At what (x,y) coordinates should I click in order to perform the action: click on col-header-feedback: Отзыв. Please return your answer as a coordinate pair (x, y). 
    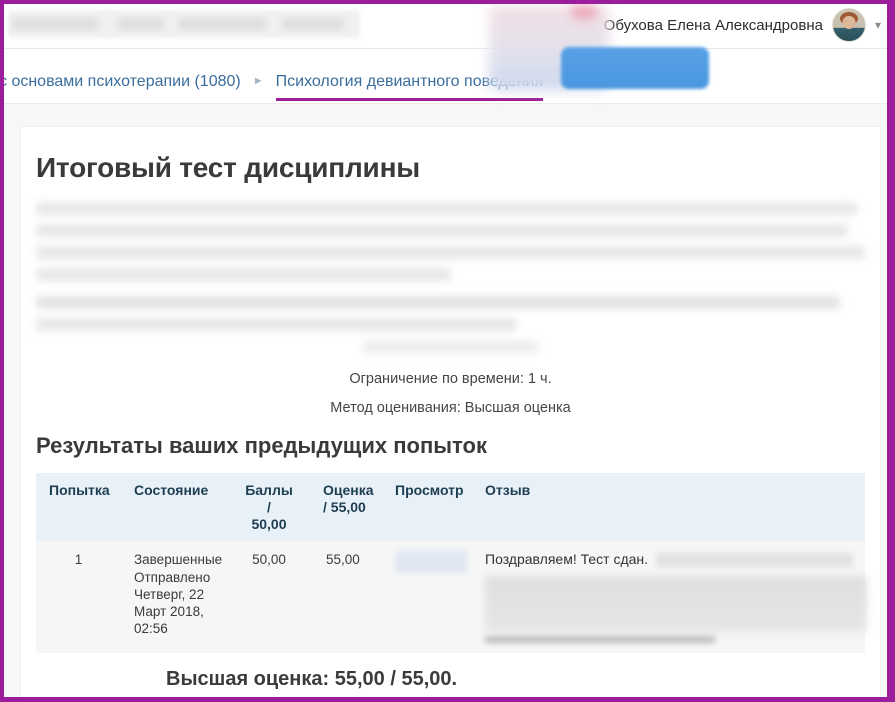
    Looking at the image, I should click on (671, 507).